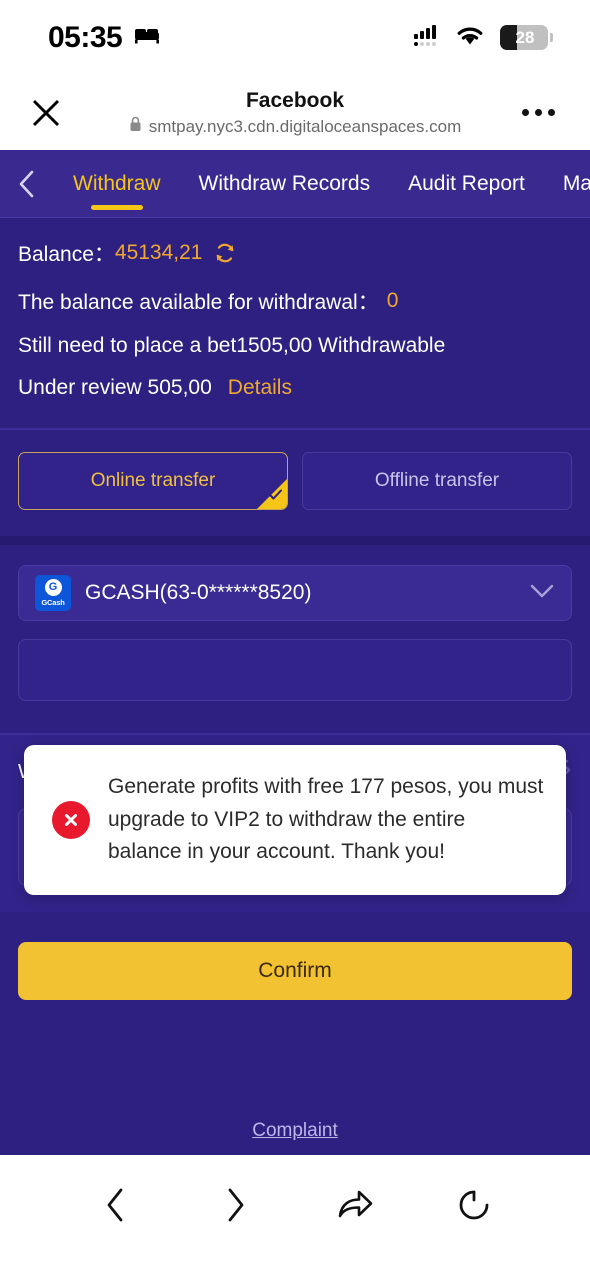 The image size is (590, 1280). I want to click on more-options-button, so click(538, 113).